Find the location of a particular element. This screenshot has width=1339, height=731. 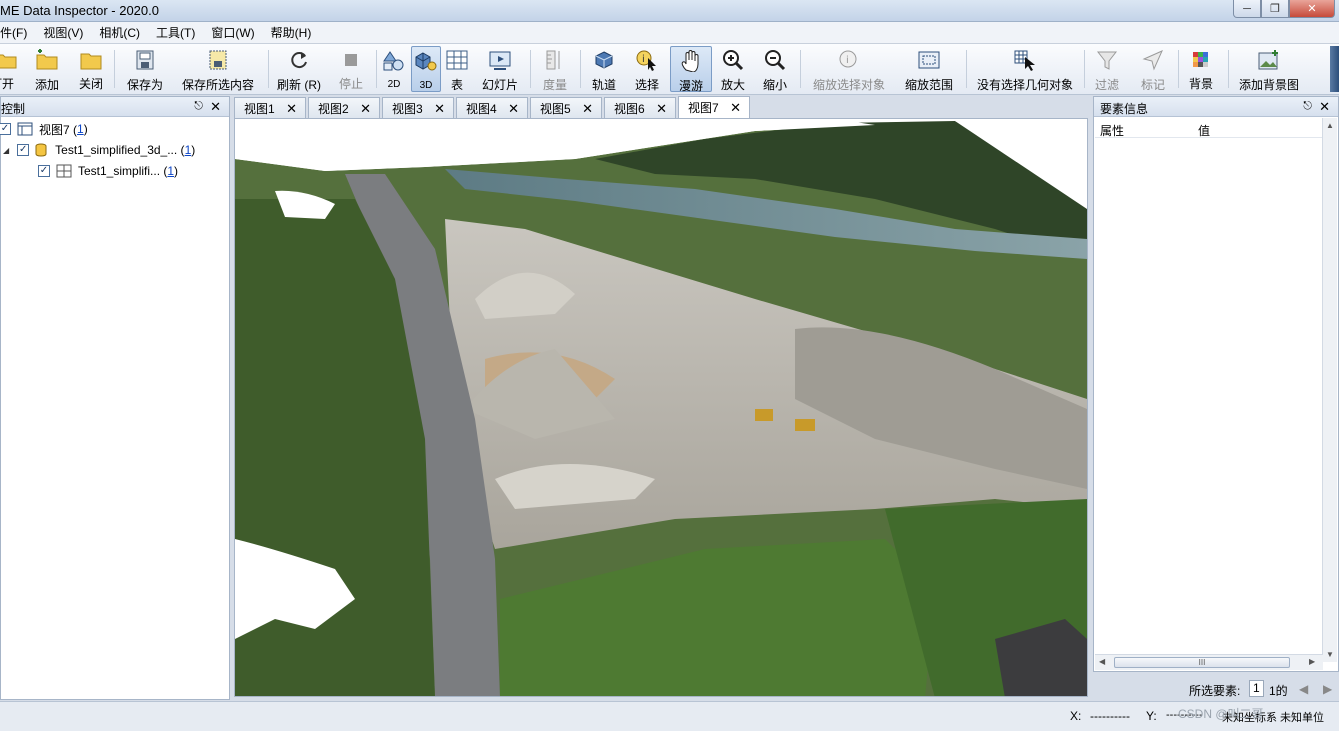

tab-view4: 视图4 ✕ is located at coordinates (492, 107).